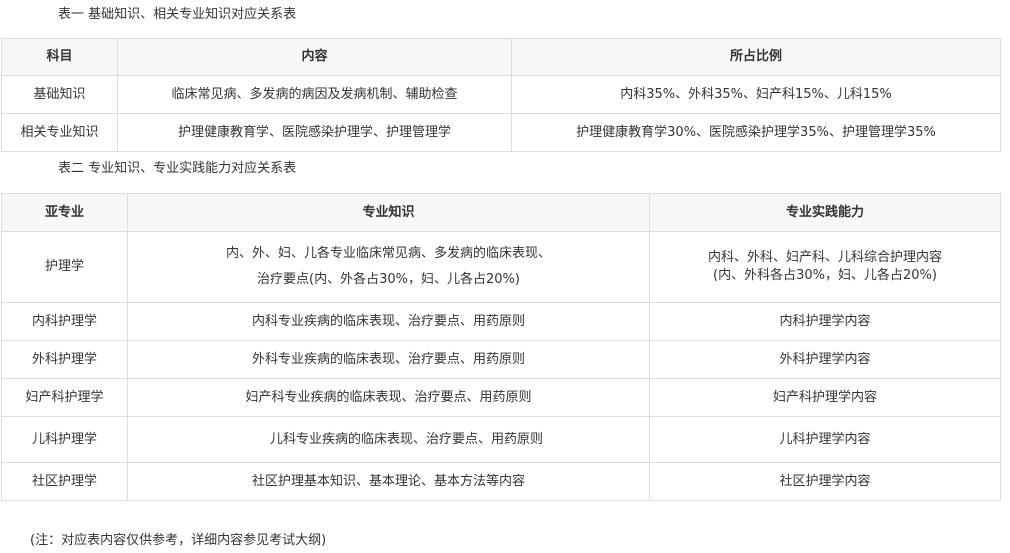 The width and height of the screenshot is (1010, 553). What do you see at coordinates (825, 359) in the screenshot?
I see `cell-practice: 外科护理学内容` at bounding box center [825, 359].